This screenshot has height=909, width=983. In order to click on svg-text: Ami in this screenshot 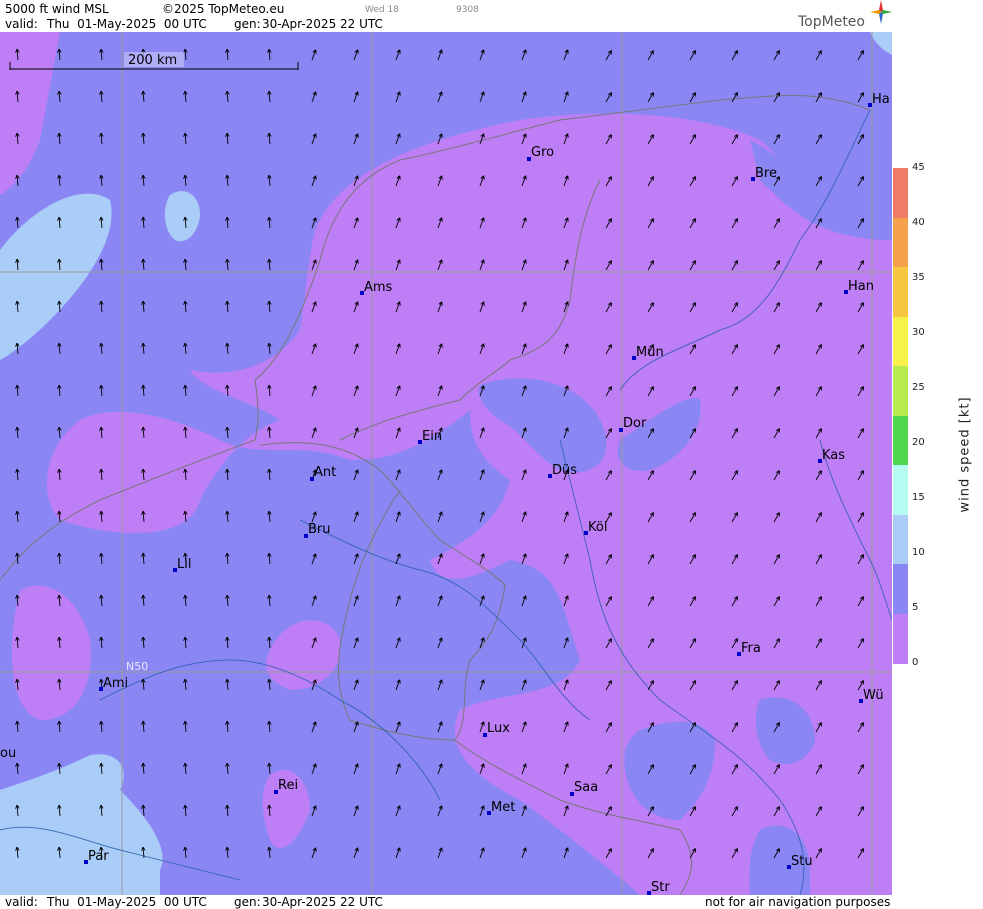, I will do `click(115, 683)`.